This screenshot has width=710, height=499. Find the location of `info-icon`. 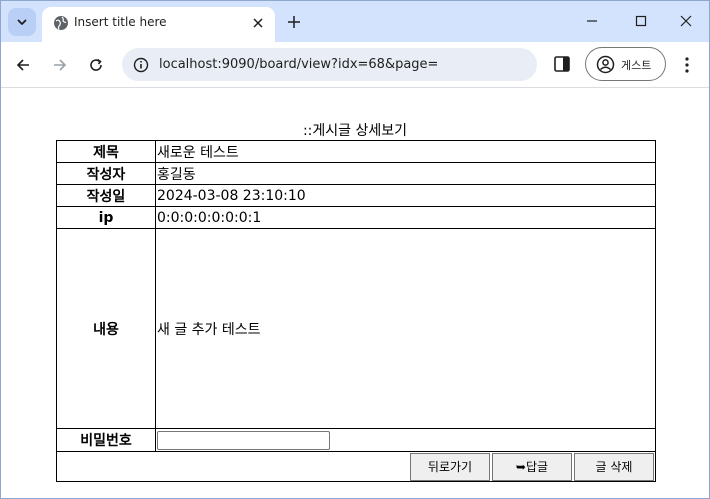

info-icon is located at coordinates (140, 64).